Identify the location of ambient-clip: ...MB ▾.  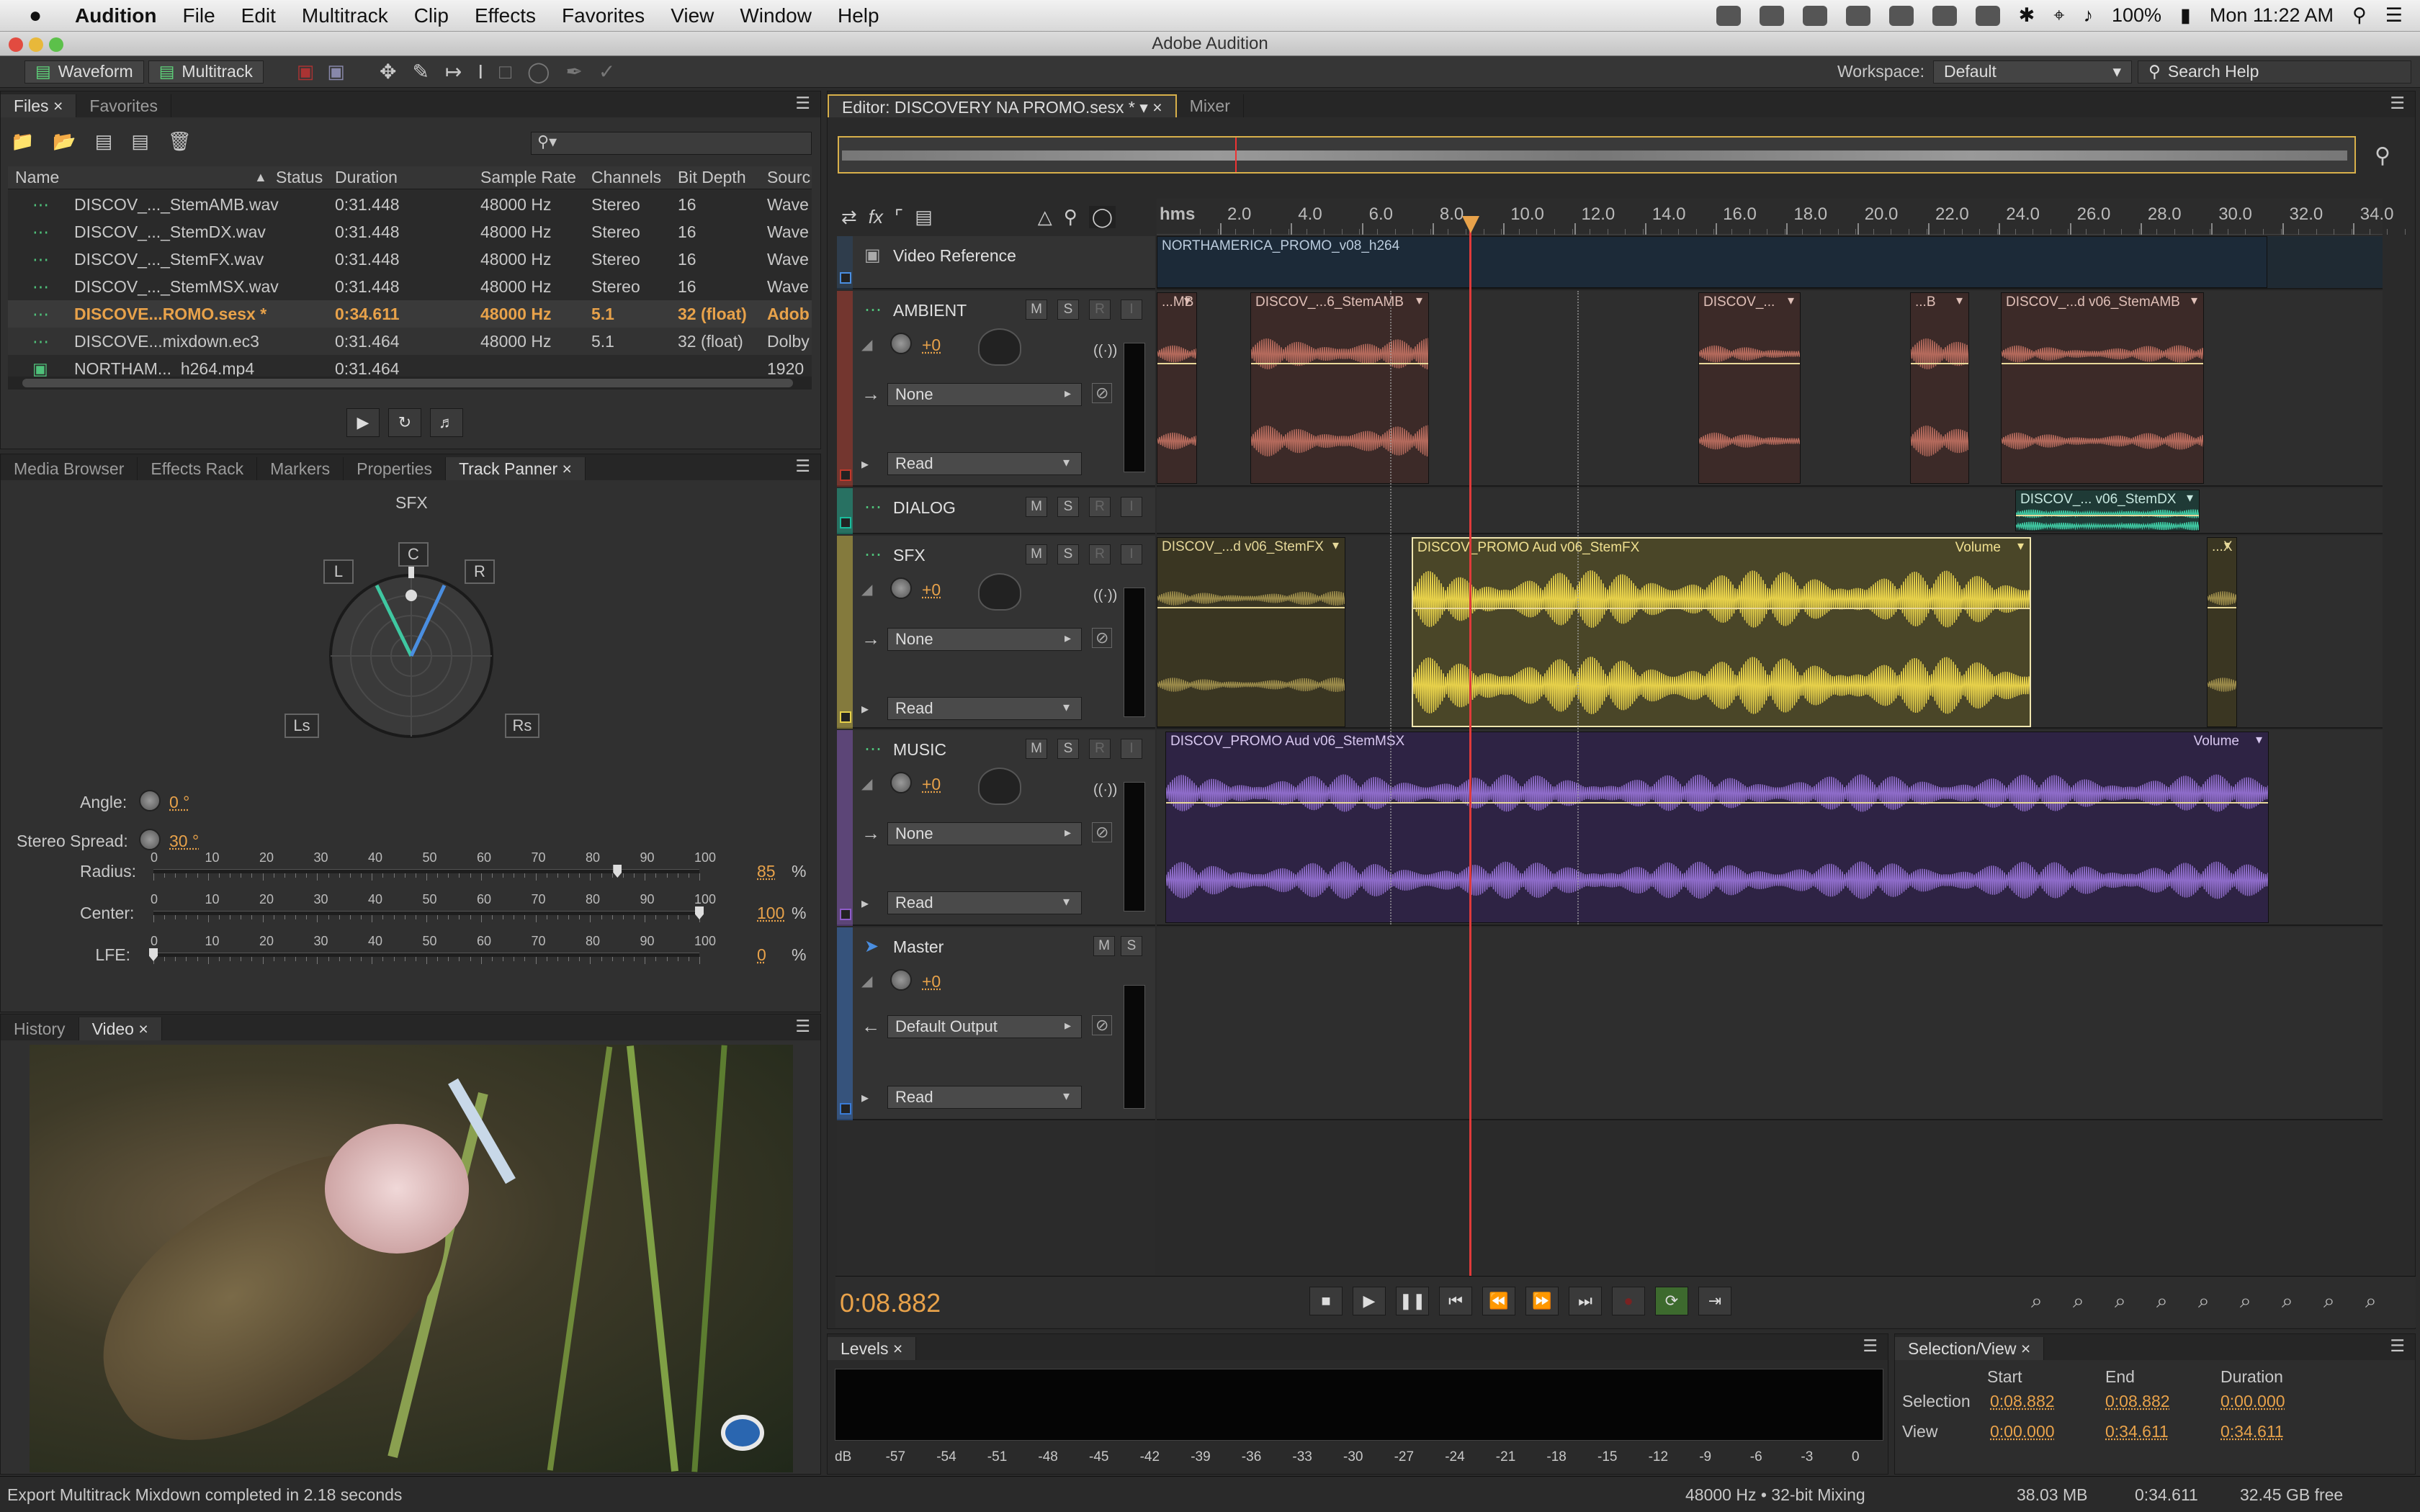
(1177, 388).